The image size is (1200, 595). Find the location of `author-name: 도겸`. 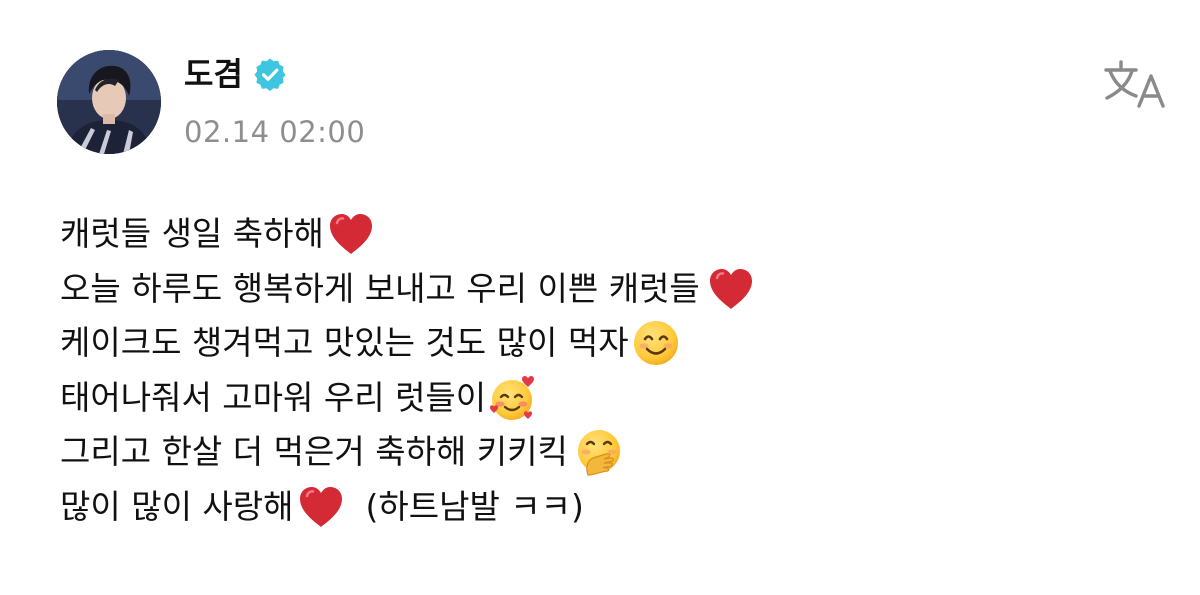

author-name: 도겸 is located at coordinates (213, 74).